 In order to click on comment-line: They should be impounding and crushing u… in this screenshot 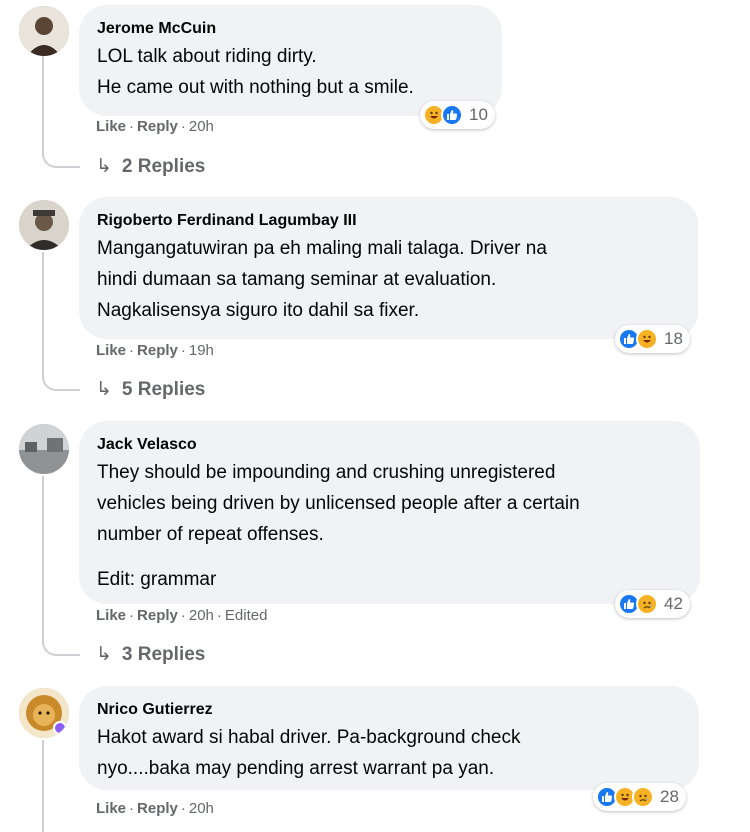, I will do `click(326, 472)`.